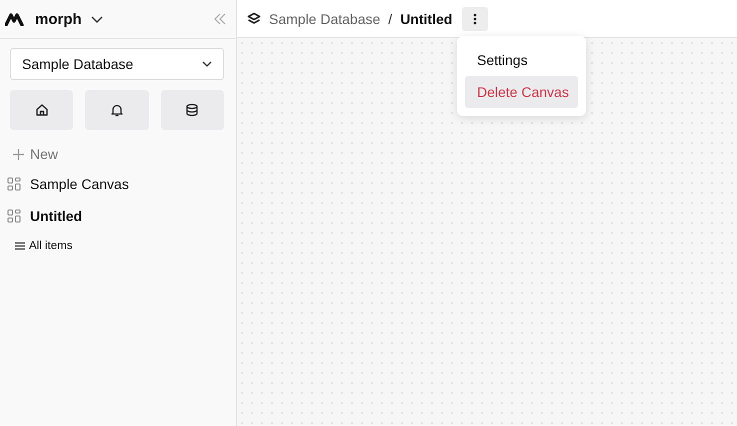  What do you see at coordinates (44, 216) in the screenshot?
I see `canvas-item: Untitled` at bounding box center [44, 216].